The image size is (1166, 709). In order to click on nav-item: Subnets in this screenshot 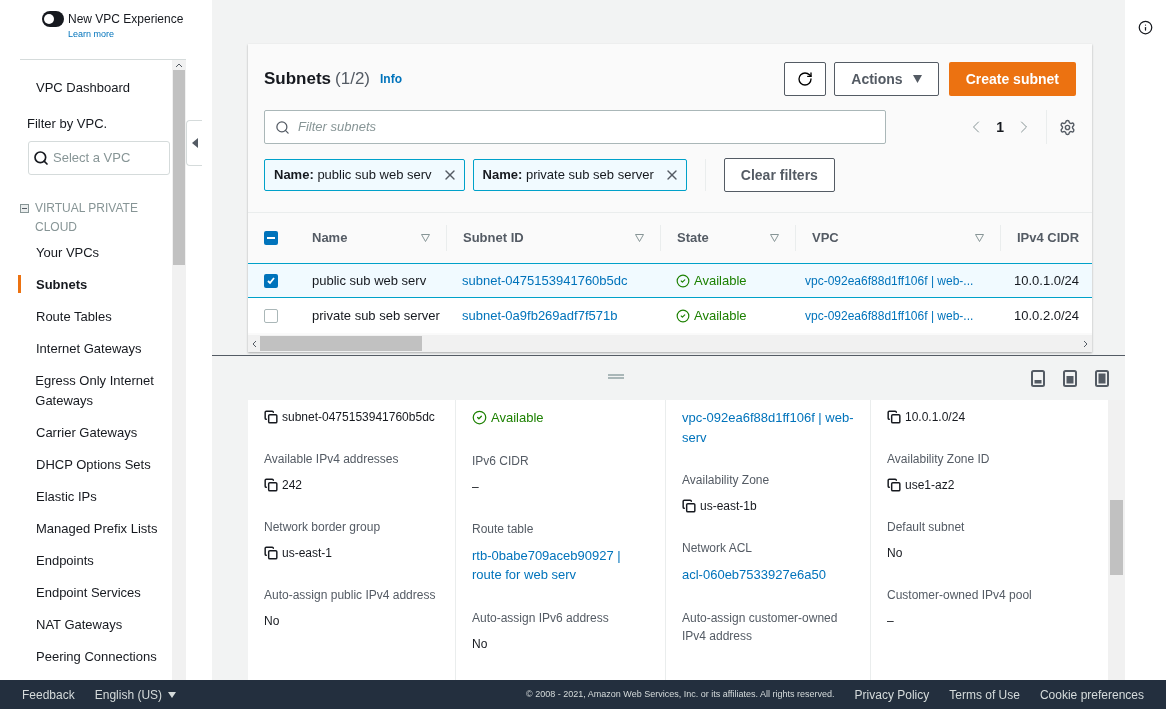, I will do `click(62, 285)`.